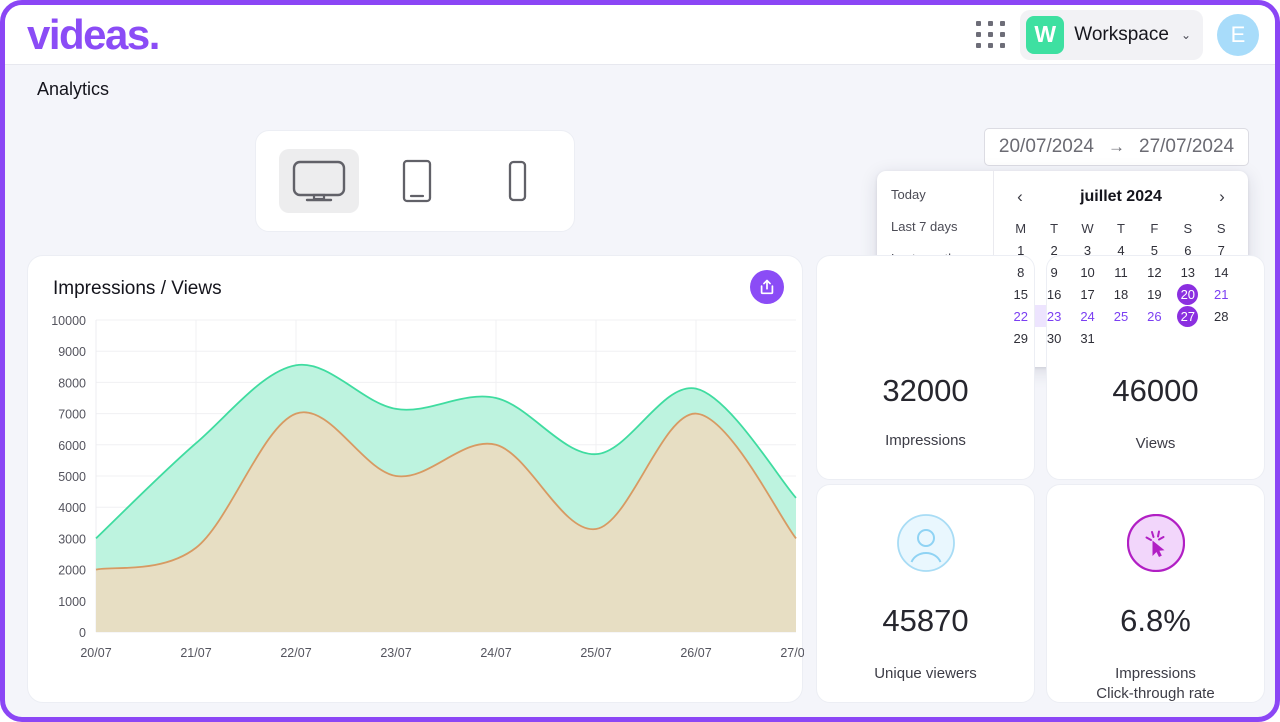 The width and height of the screenshot is (1280, 722). What do you see at coordinates (295, 653) in the screenshot?
I see `chart-x-tick-label: 22/07` at bounding box center [295, 653].